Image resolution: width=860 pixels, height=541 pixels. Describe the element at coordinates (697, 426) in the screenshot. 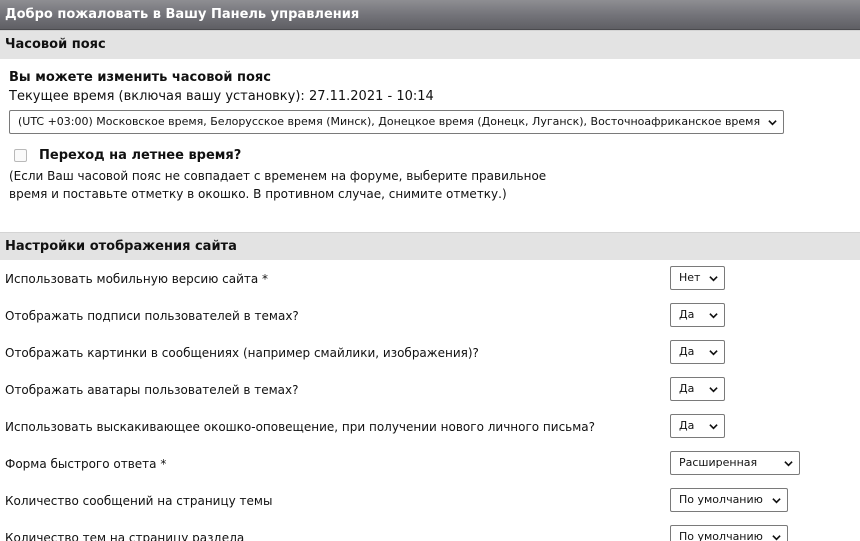

I see `pm-popup-select: Да` at that location.